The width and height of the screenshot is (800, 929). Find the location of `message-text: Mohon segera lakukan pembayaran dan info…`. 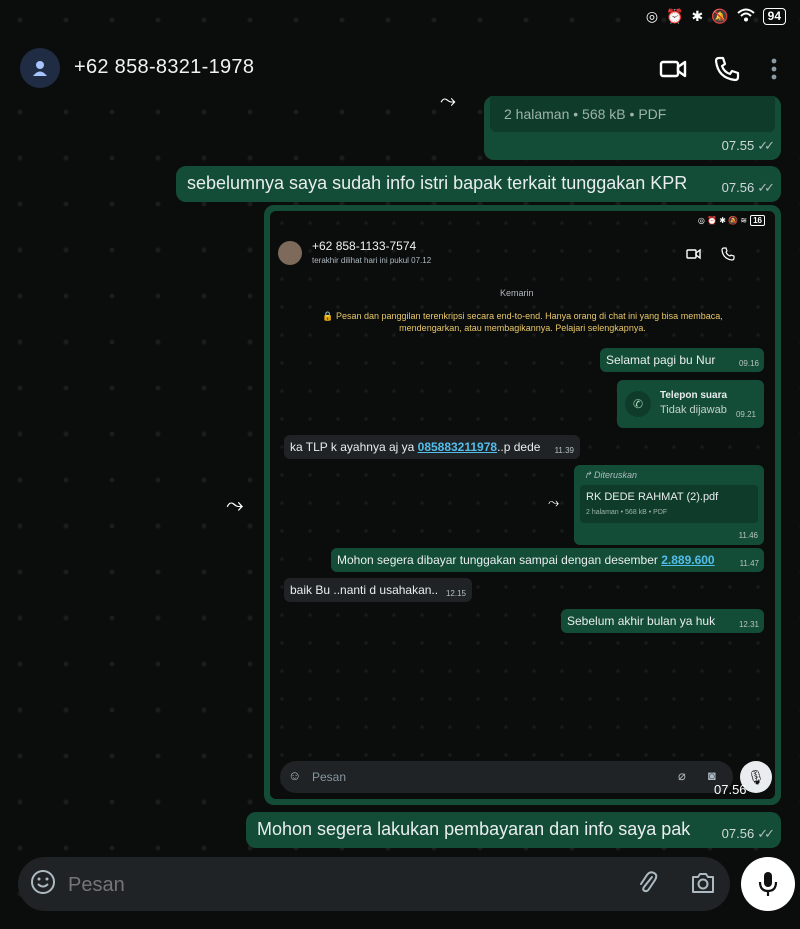

message-text: Mohon segera lakukan pembayaran dan info… is located at coordinates (474, 829).